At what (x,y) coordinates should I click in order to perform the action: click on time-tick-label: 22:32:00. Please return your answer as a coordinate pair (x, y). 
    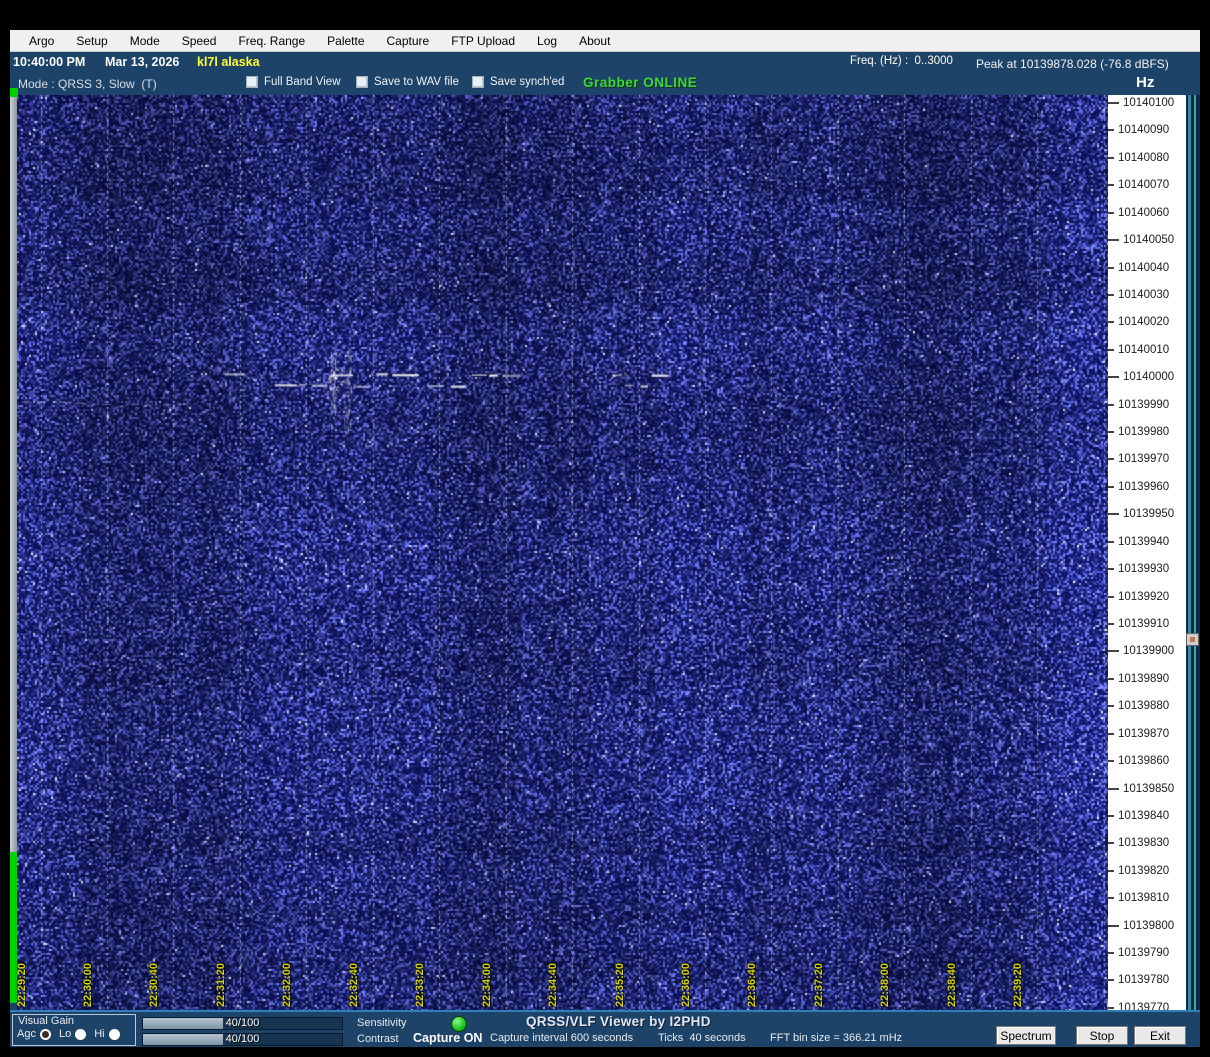
    Looking at the image, I should click on (287, 984).